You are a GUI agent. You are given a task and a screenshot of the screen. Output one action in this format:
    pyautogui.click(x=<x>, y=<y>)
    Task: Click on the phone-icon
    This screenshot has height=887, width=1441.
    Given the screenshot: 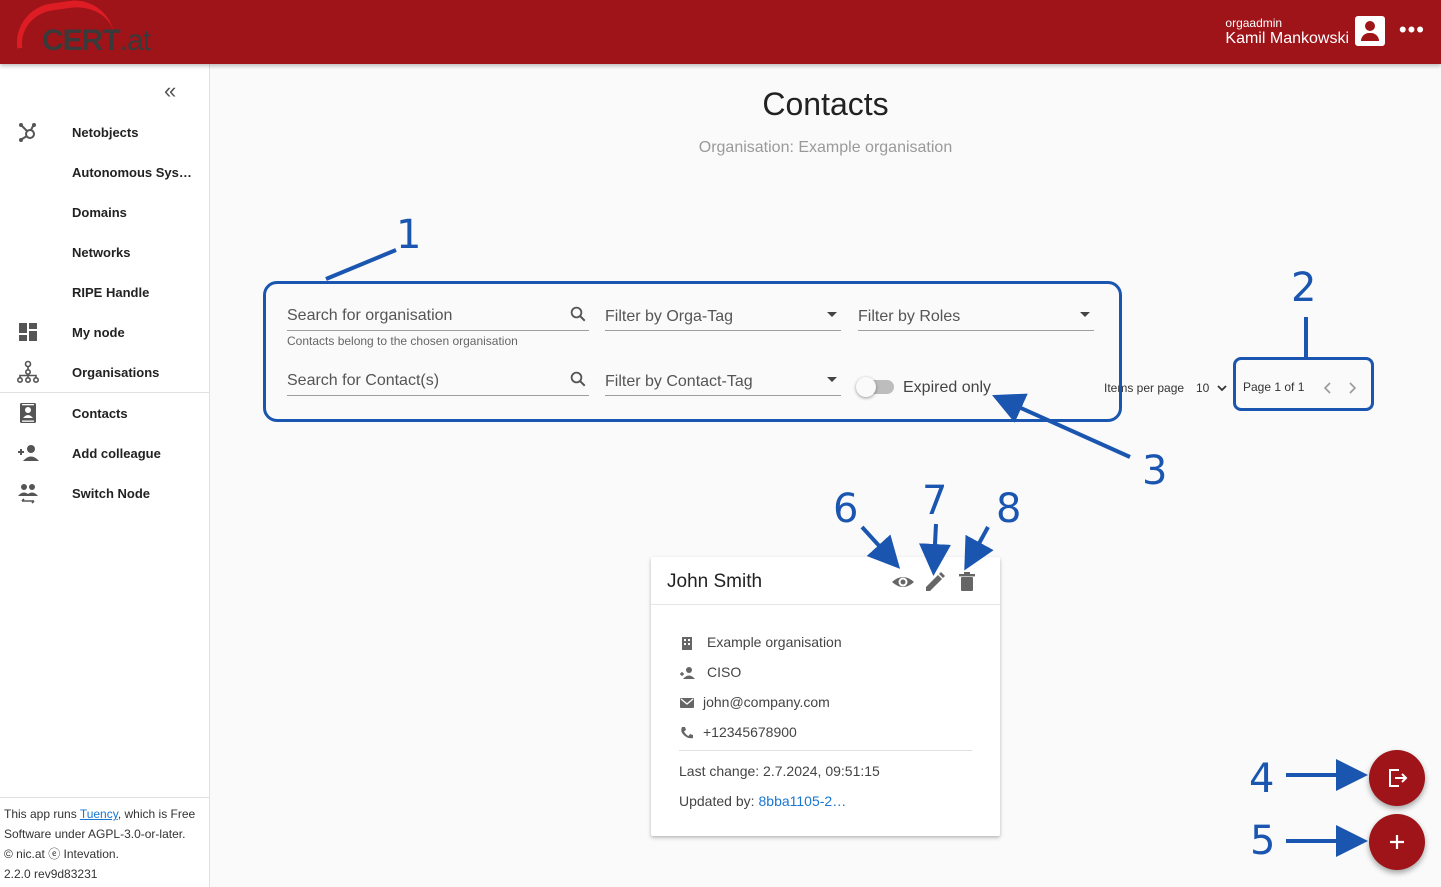 What is the action you would take?
    pyautogui.click(x=687, y=733)
    